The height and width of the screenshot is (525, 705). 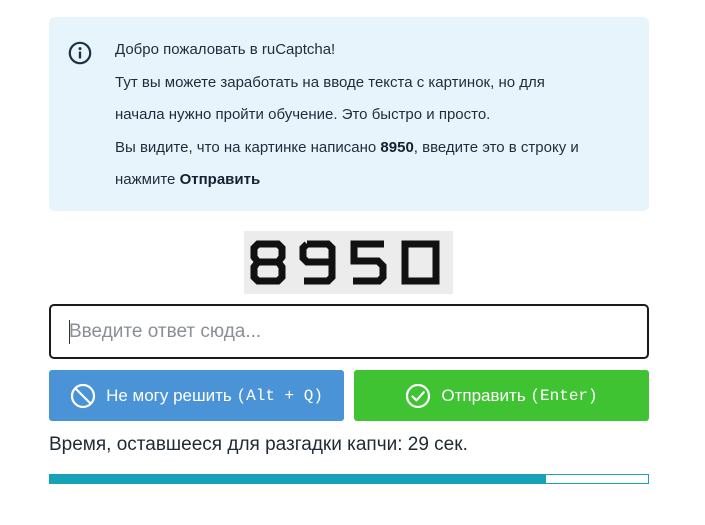 I want to click on submit-button-label: Отправить, so click(x=483, y=395).